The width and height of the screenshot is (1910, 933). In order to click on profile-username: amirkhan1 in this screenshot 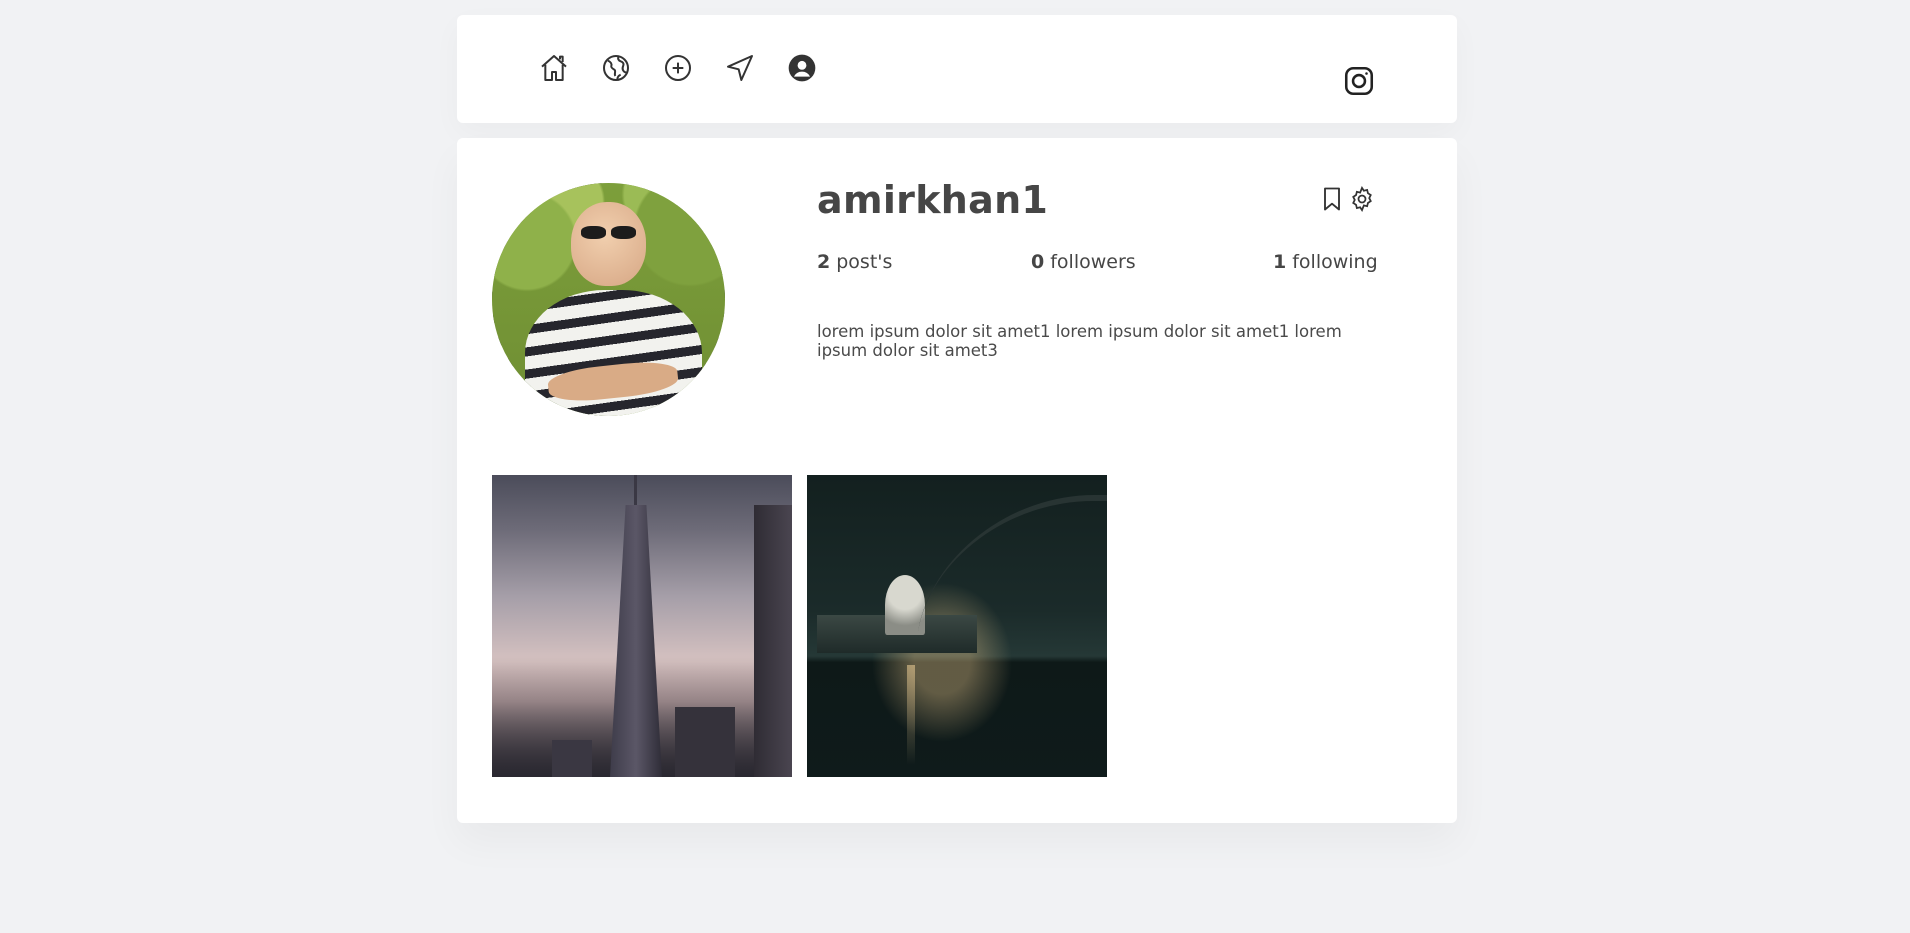, I will do `click(933, 200)`.